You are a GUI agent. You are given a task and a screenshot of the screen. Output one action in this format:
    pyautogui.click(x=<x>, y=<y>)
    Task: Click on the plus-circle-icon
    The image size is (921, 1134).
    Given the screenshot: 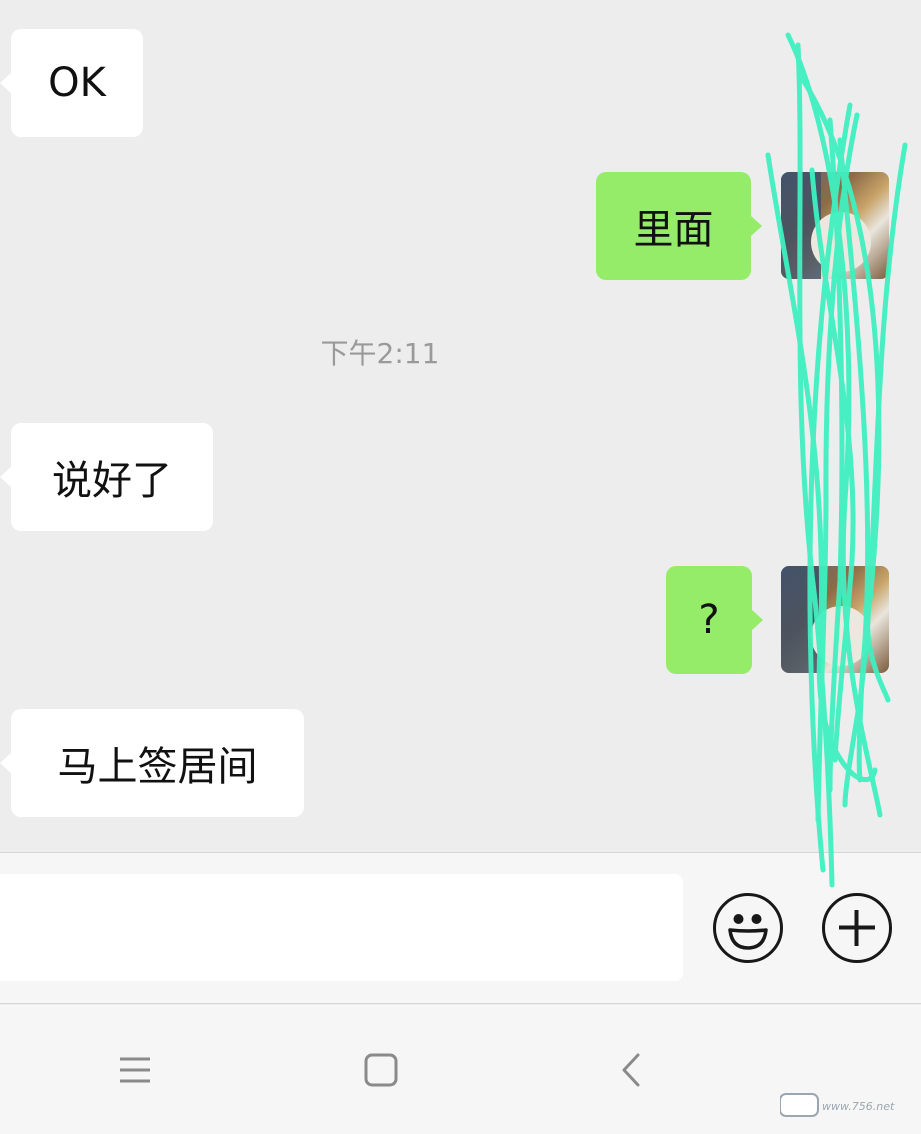 What is the action you would take?
    pyautogui.click(x=857, y=928)
    